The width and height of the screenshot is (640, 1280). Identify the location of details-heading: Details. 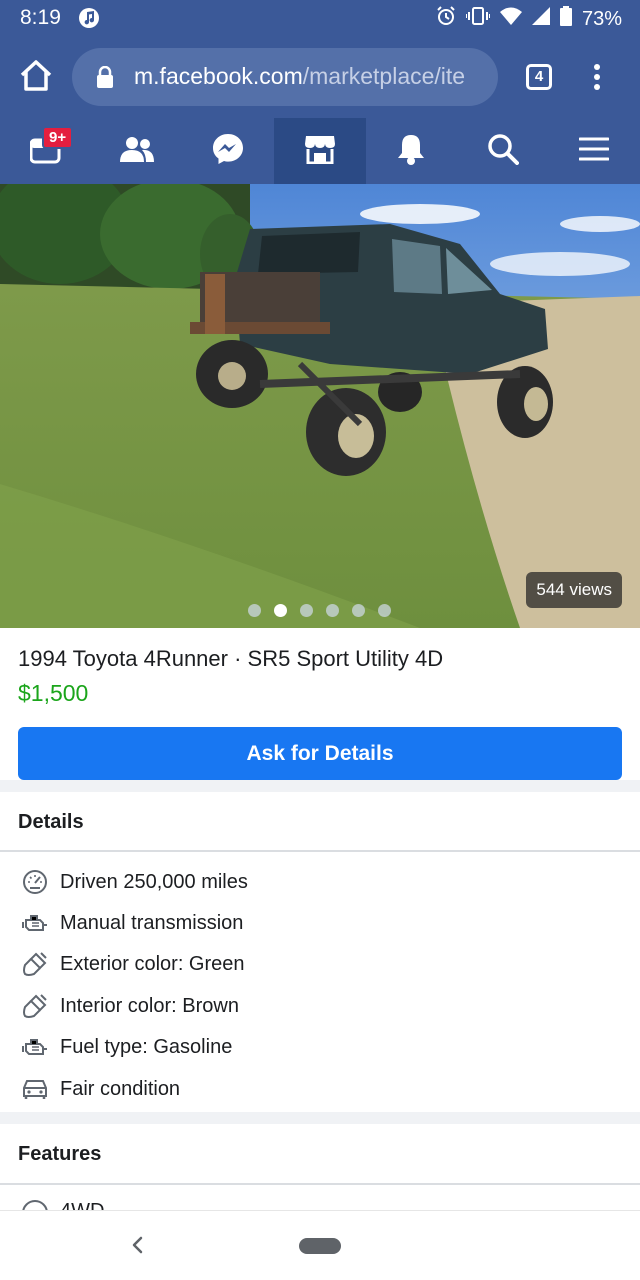
(51, 822).